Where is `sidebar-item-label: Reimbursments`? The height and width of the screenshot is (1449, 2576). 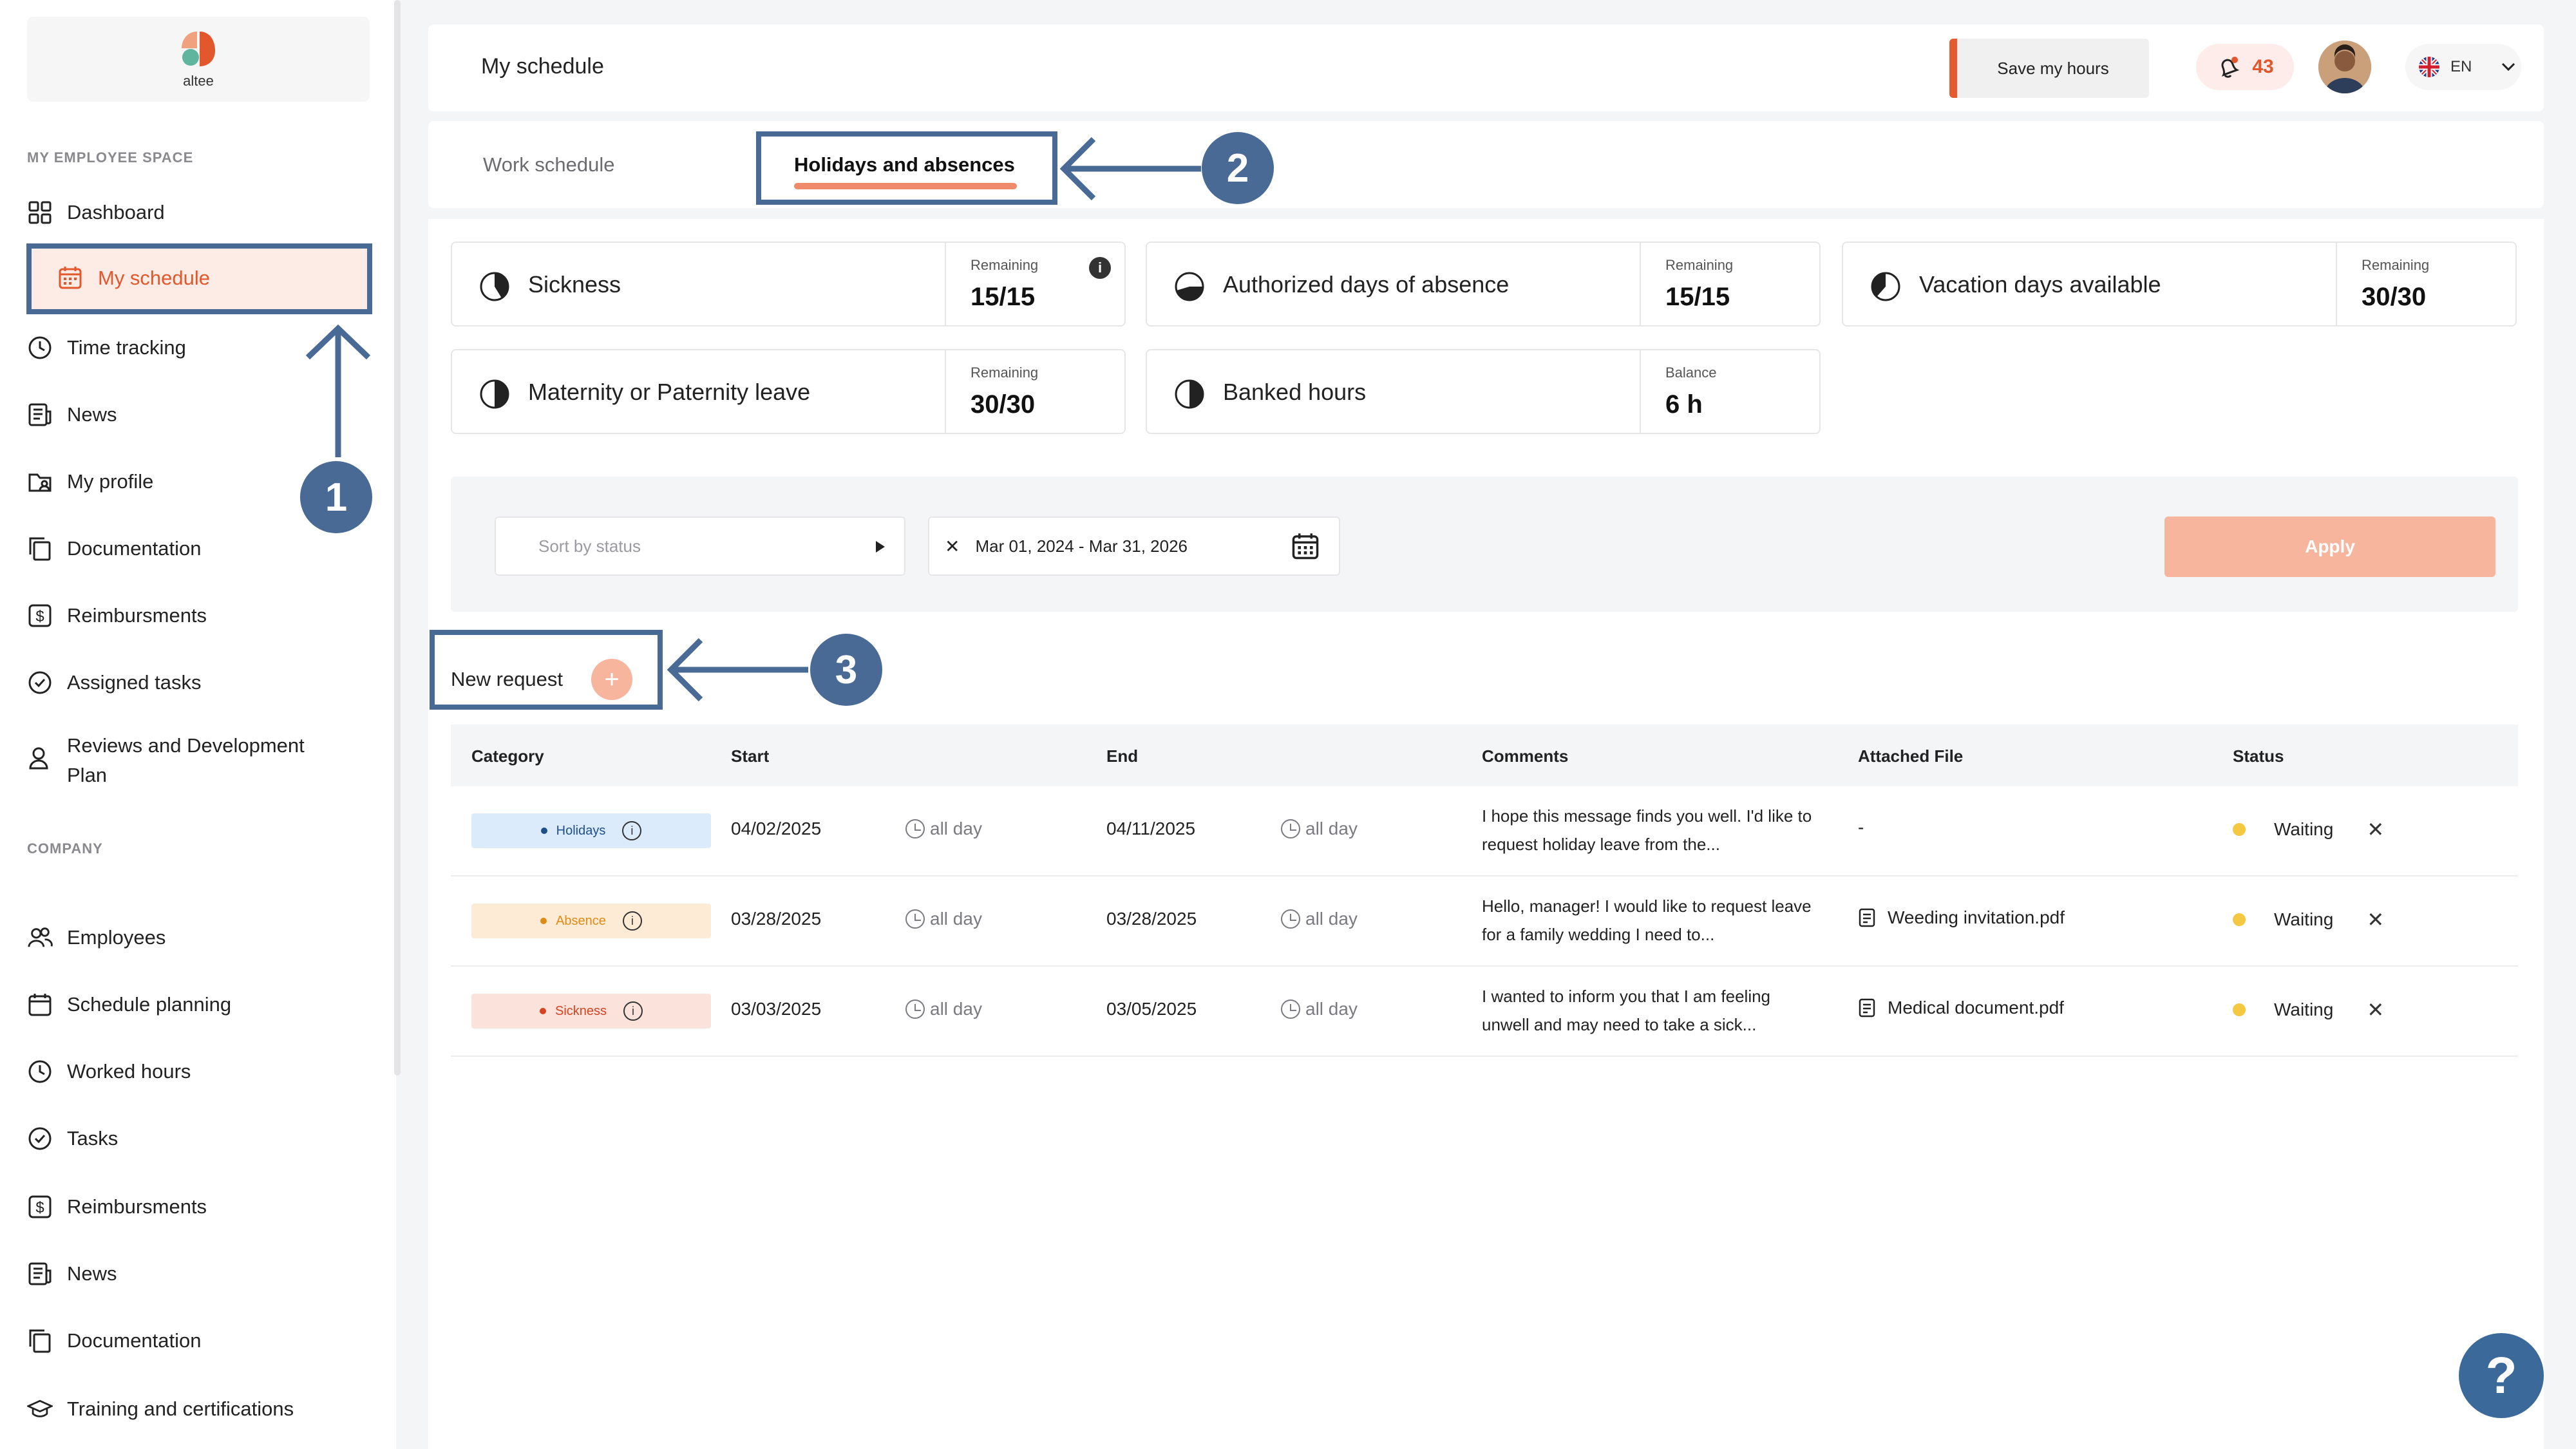 sidebar-item-label: Reimbursments is located at coordinates (137, 1206).